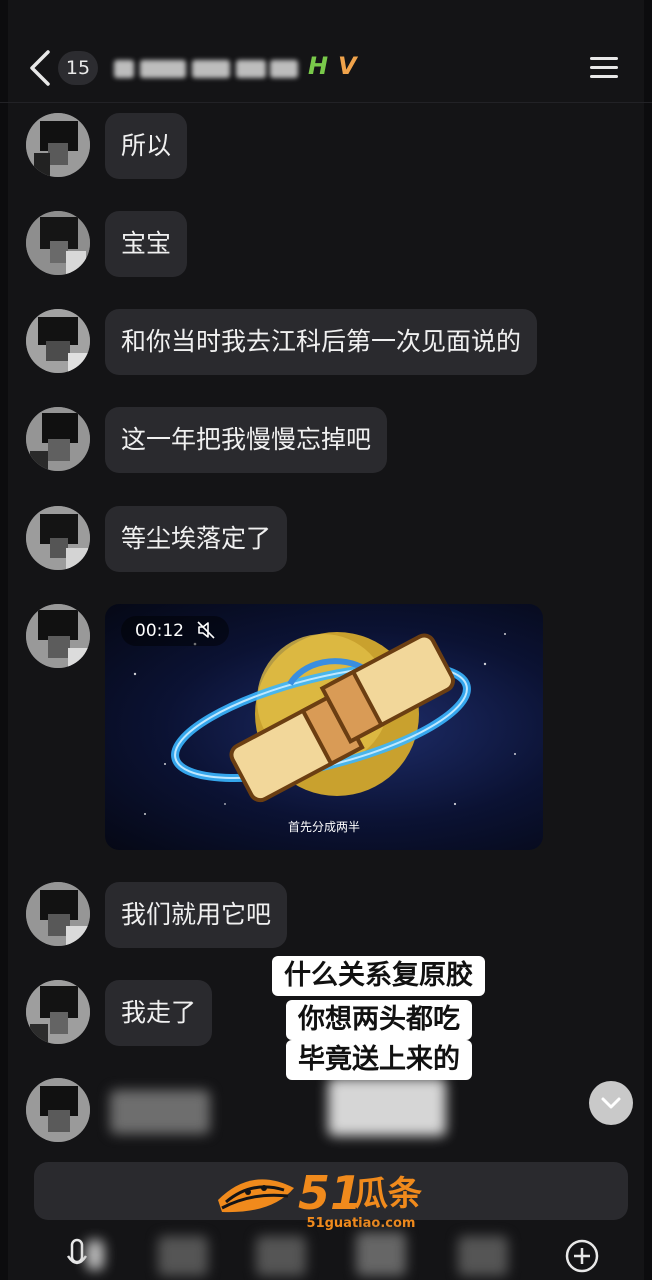 Image resolution: width=652 pixels, height=1280 pixels. I want to click on scroll-to-bottom-button, so click(611, 1103).